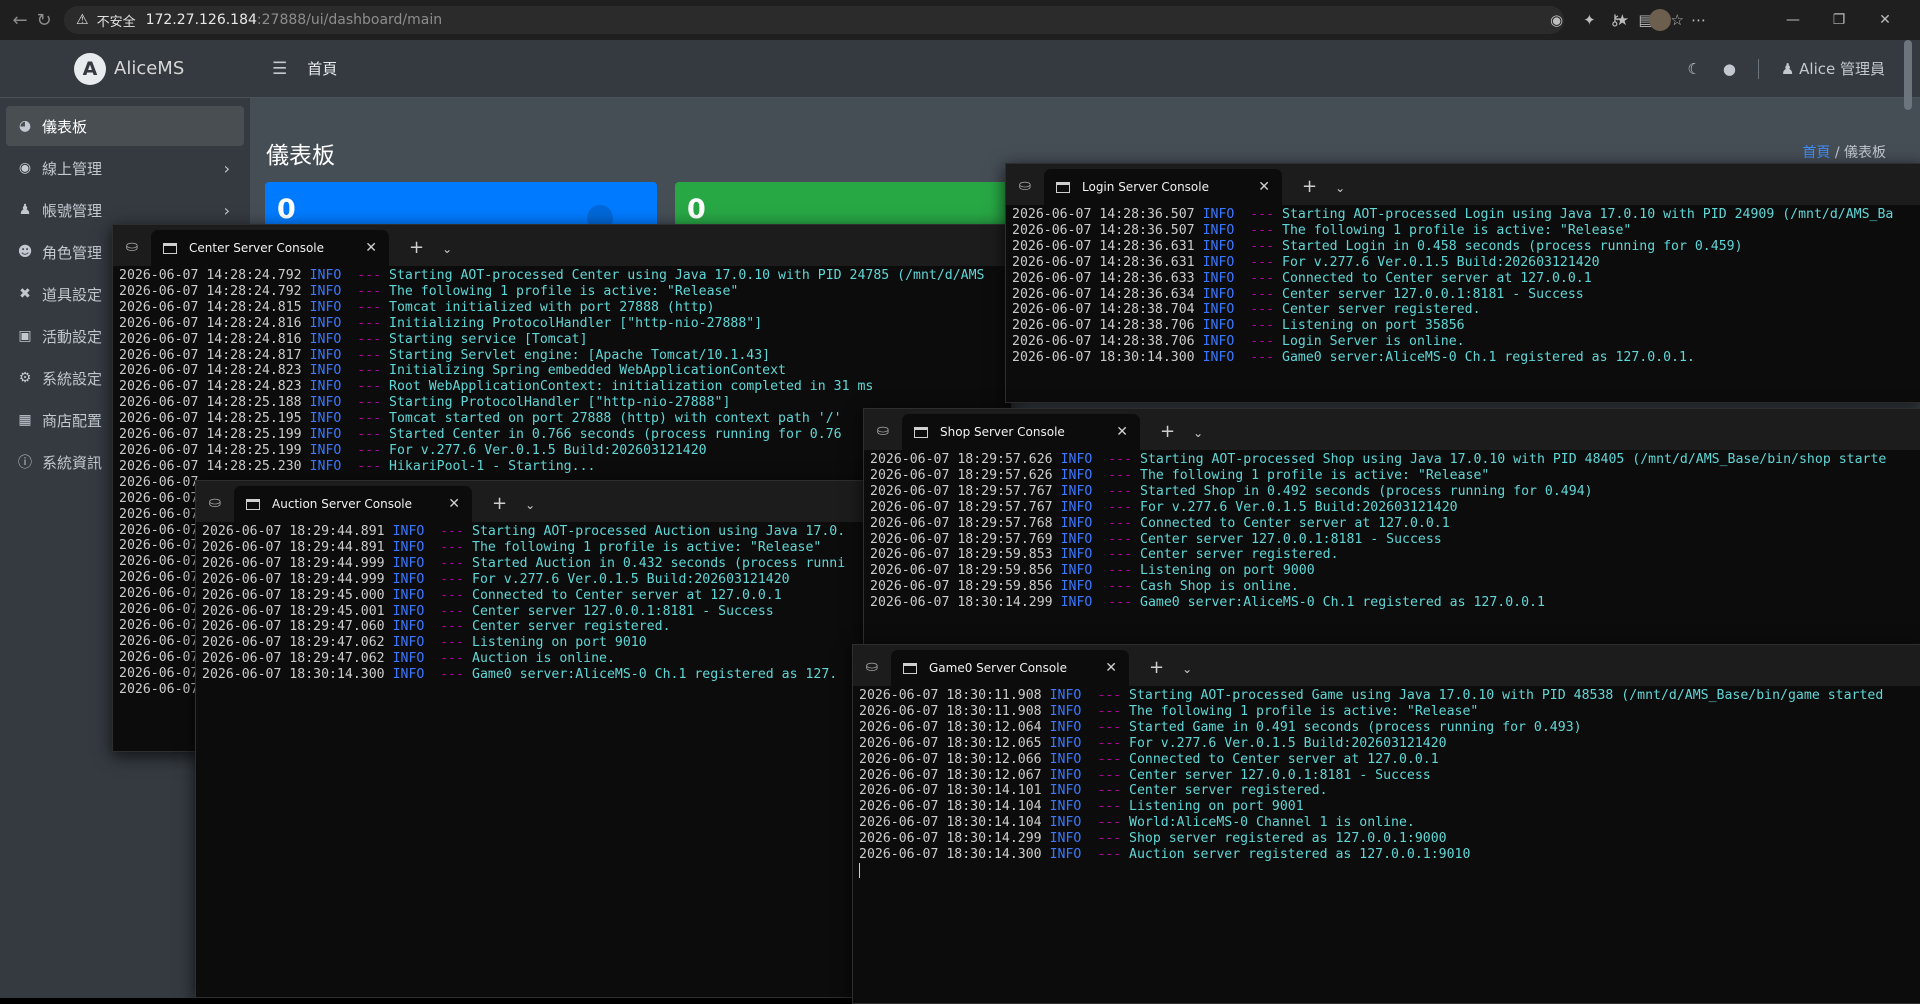 The height and width of the screenshot is (1004, 1920). What do you see at coordinates (1589, 20) in the screenshot?
I see `puzzle-icon: ✦` at bounding box center [1589, 20].